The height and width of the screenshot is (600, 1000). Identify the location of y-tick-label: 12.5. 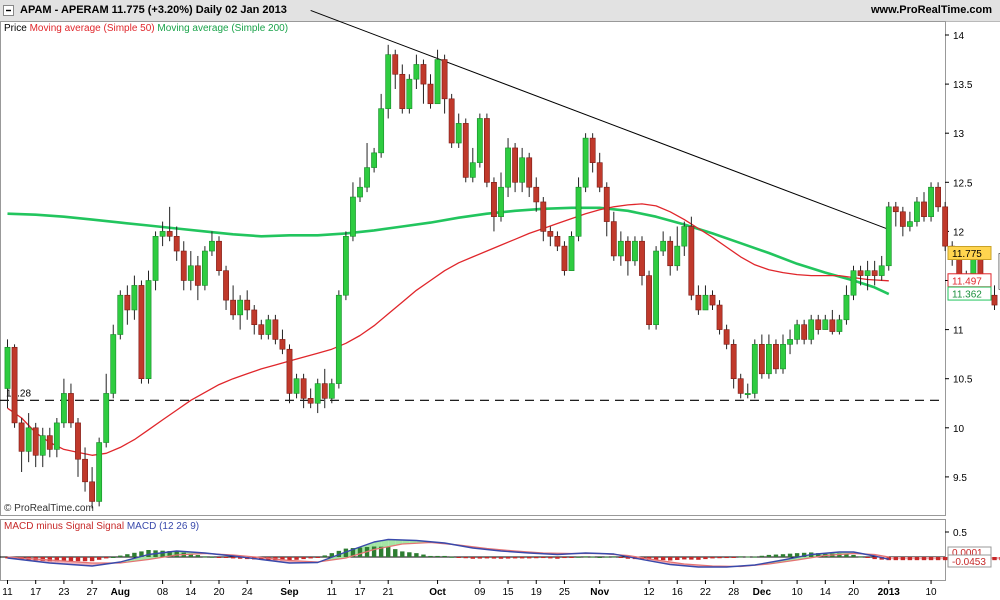
(963, 183).